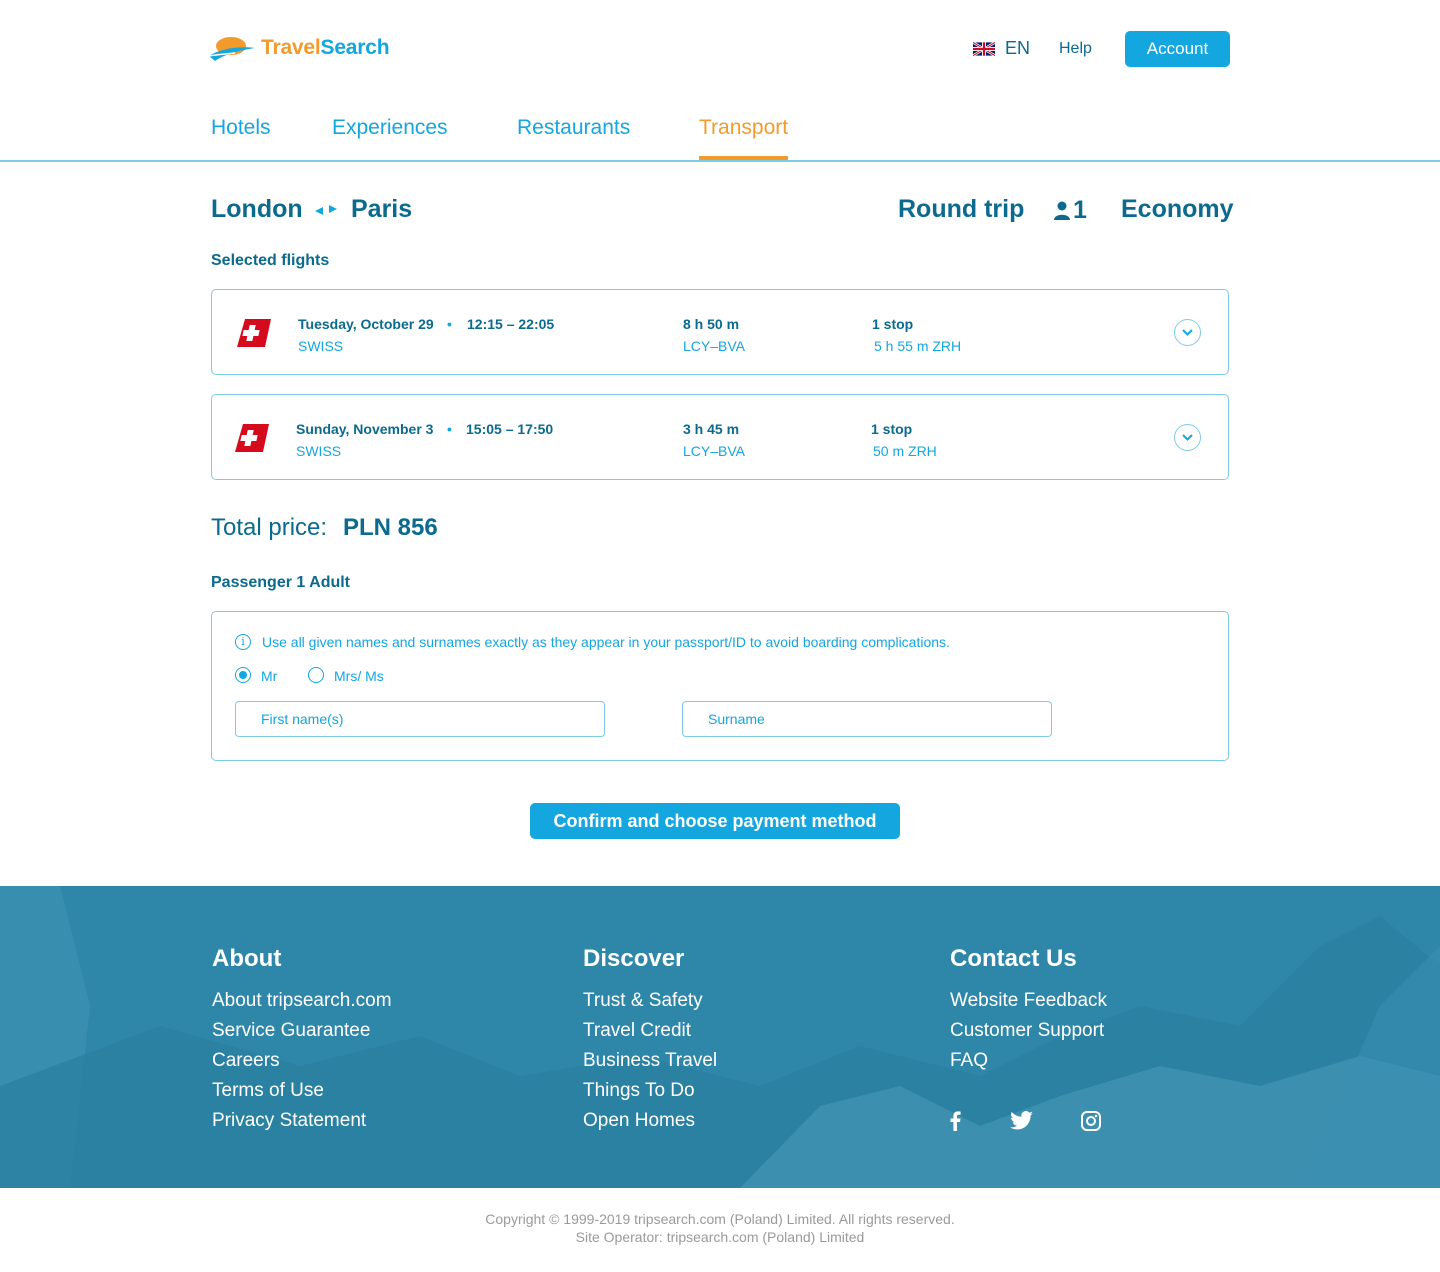 The width and height of the screenshot is (1440, 1272). Describe the element at coordinates (961, 209) in the screenshot. I see `trip-type-selector: Round trip` at that location.